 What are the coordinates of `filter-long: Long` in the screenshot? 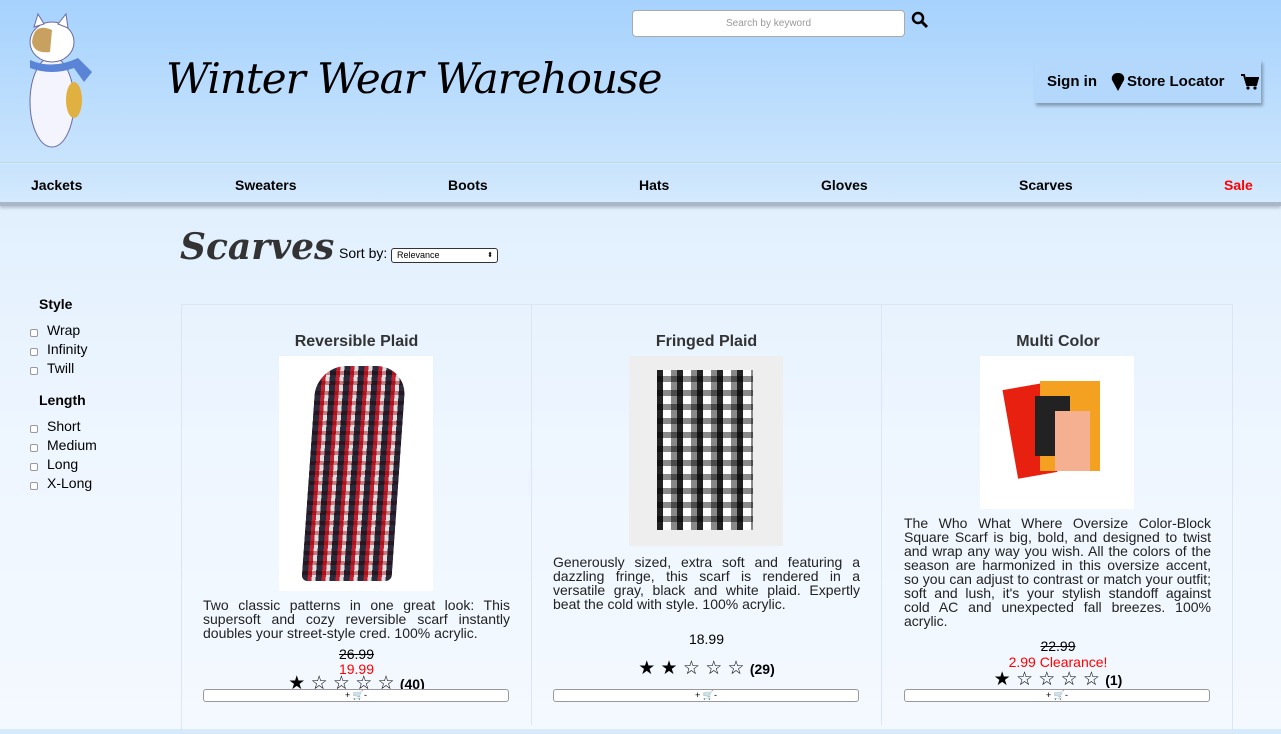 It's located at (63, 463).